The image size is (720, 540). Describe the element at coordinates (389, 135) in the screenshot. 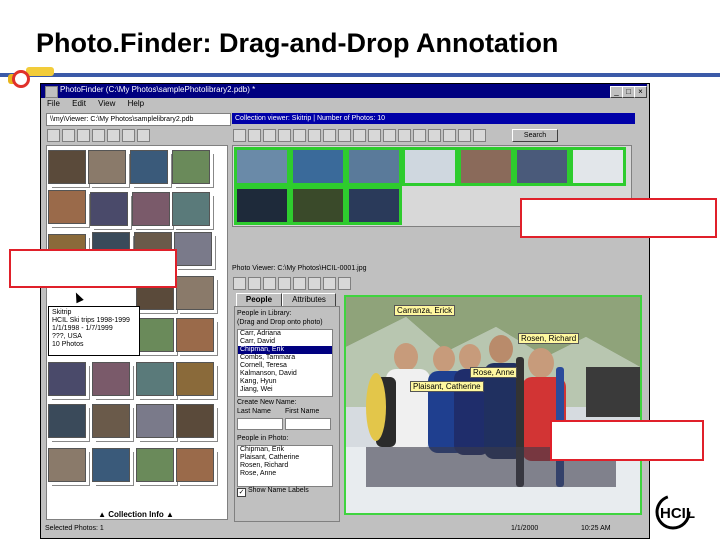

I see `filter-icon` at that location.